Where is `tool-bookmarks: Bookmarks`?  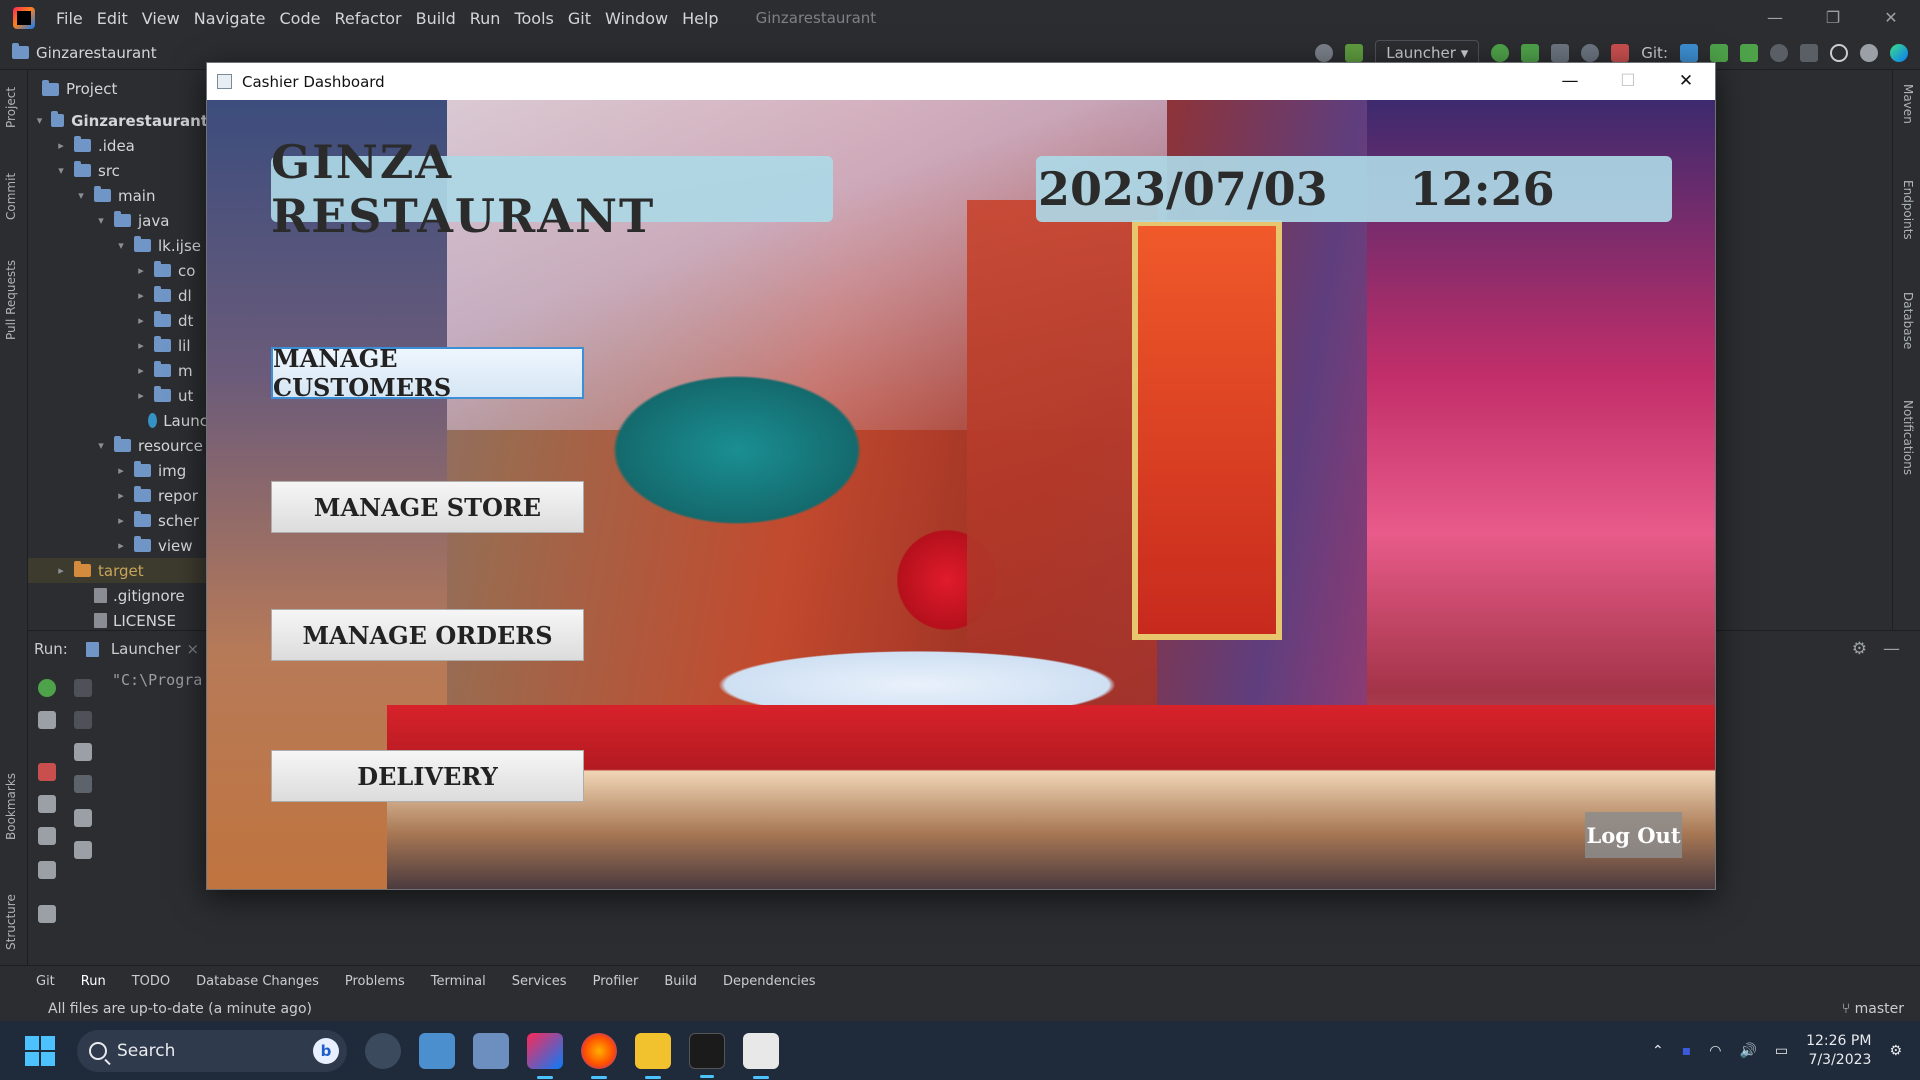
tool-bookmarks: Bookmarks is located at coordinates (11, 806).